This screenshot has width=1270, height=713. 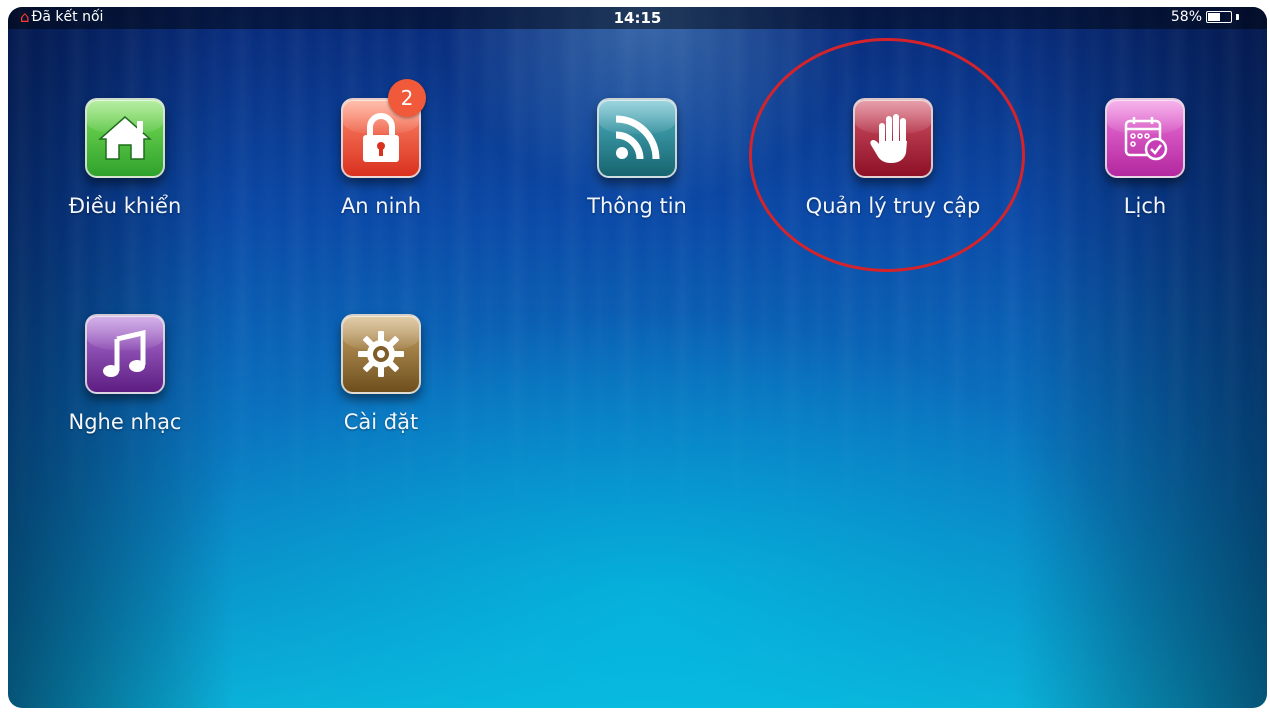 I want to click on app-cai-dat: Cài đặt, so click(x=381, y=374).